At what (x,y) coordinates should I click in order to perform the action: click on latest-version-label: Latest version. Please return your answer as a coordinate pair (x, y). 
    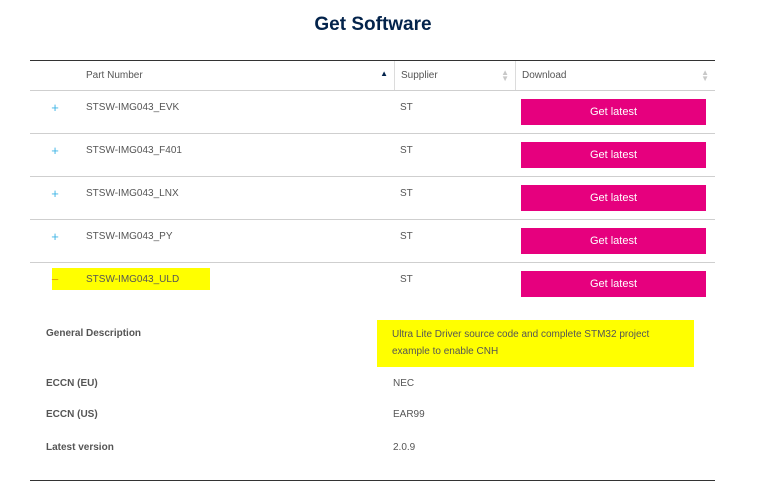
    Looking at the image, I should click on (80, 447).